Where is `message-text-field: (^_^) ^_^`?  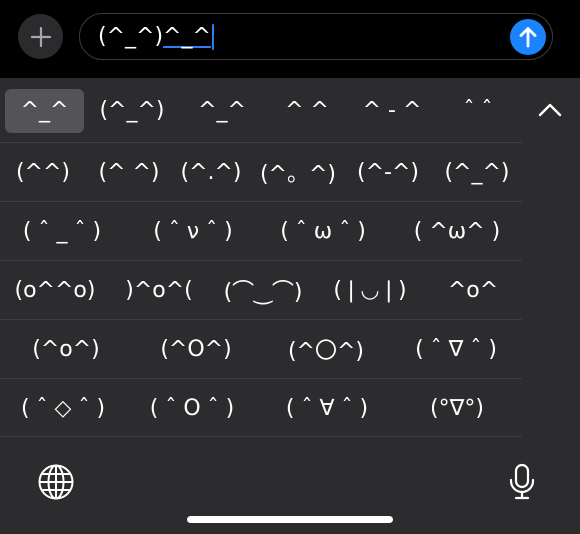 message-text-field: (^_^) ^_^ is located at coordinates (316, 36).